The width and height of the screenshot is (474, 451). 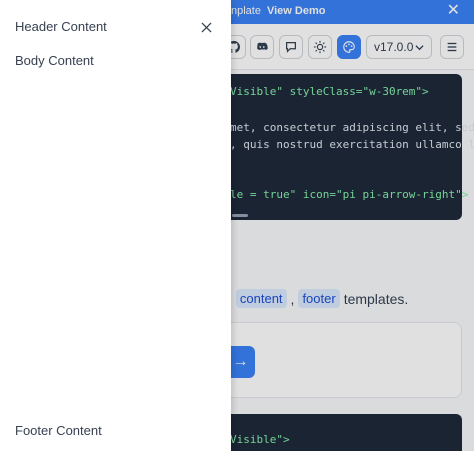 I want to click on close-icon, so click(x=206, y=27).